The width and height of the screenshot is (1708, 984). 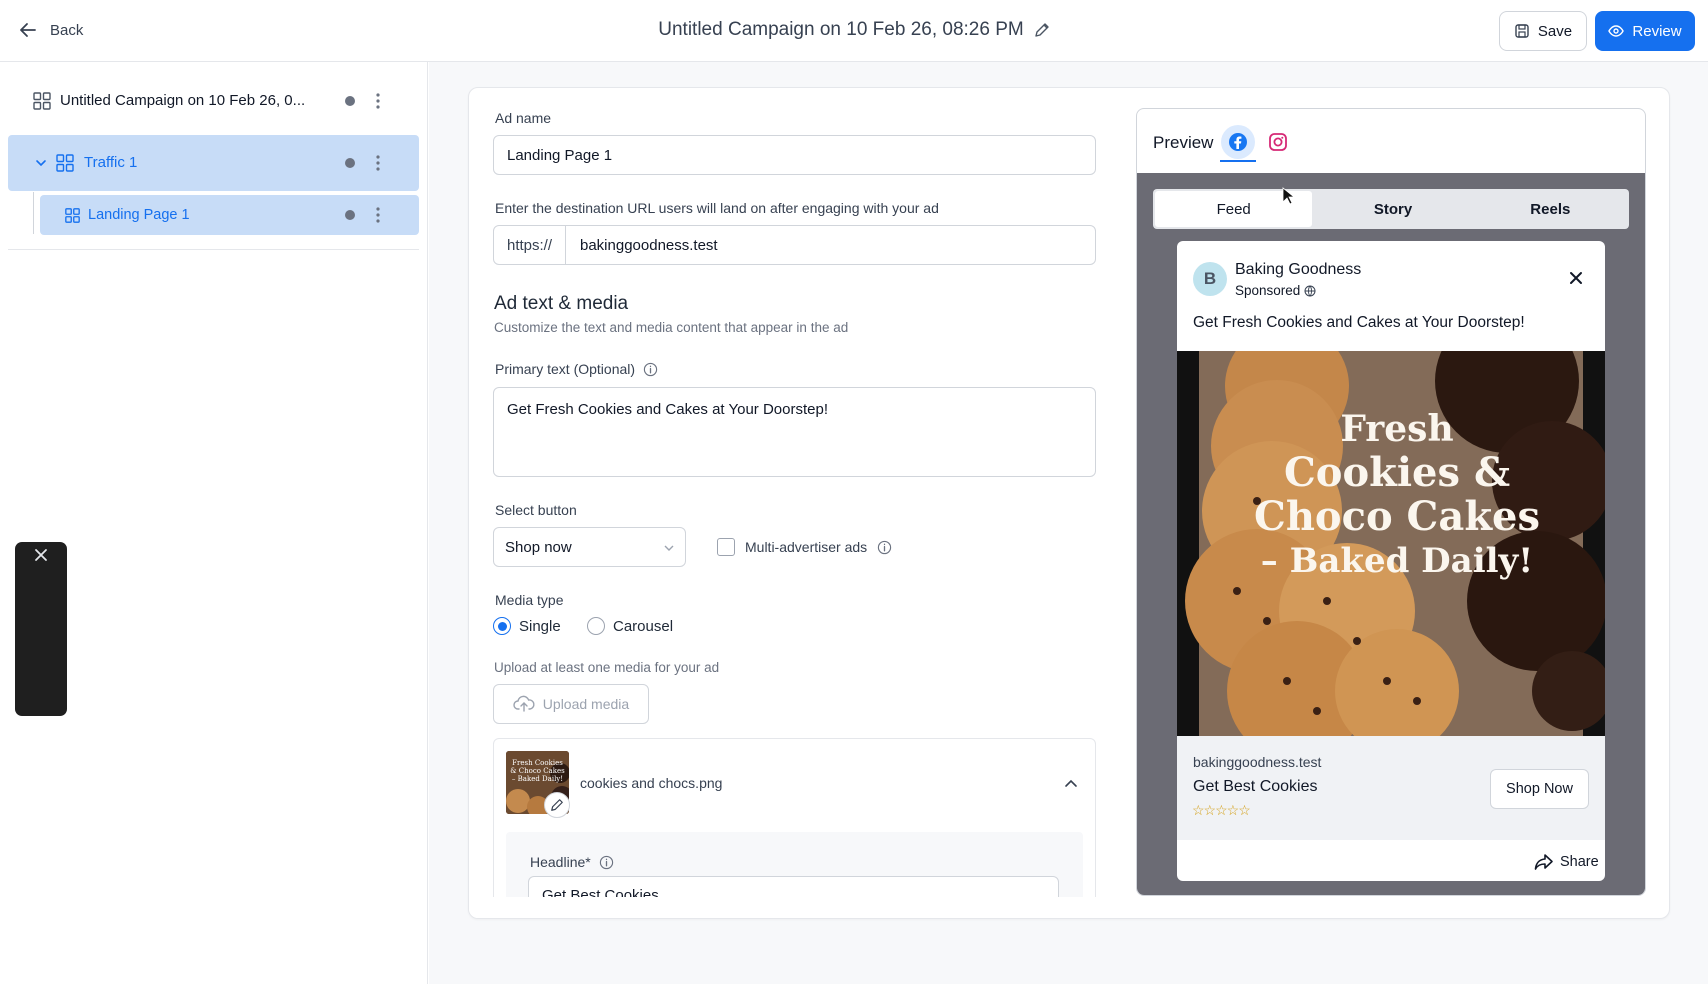 What do you see at coordinates (560, 862) in the screenshot?
I see `headline-label: Headline*` at bounding box center [560, 862].